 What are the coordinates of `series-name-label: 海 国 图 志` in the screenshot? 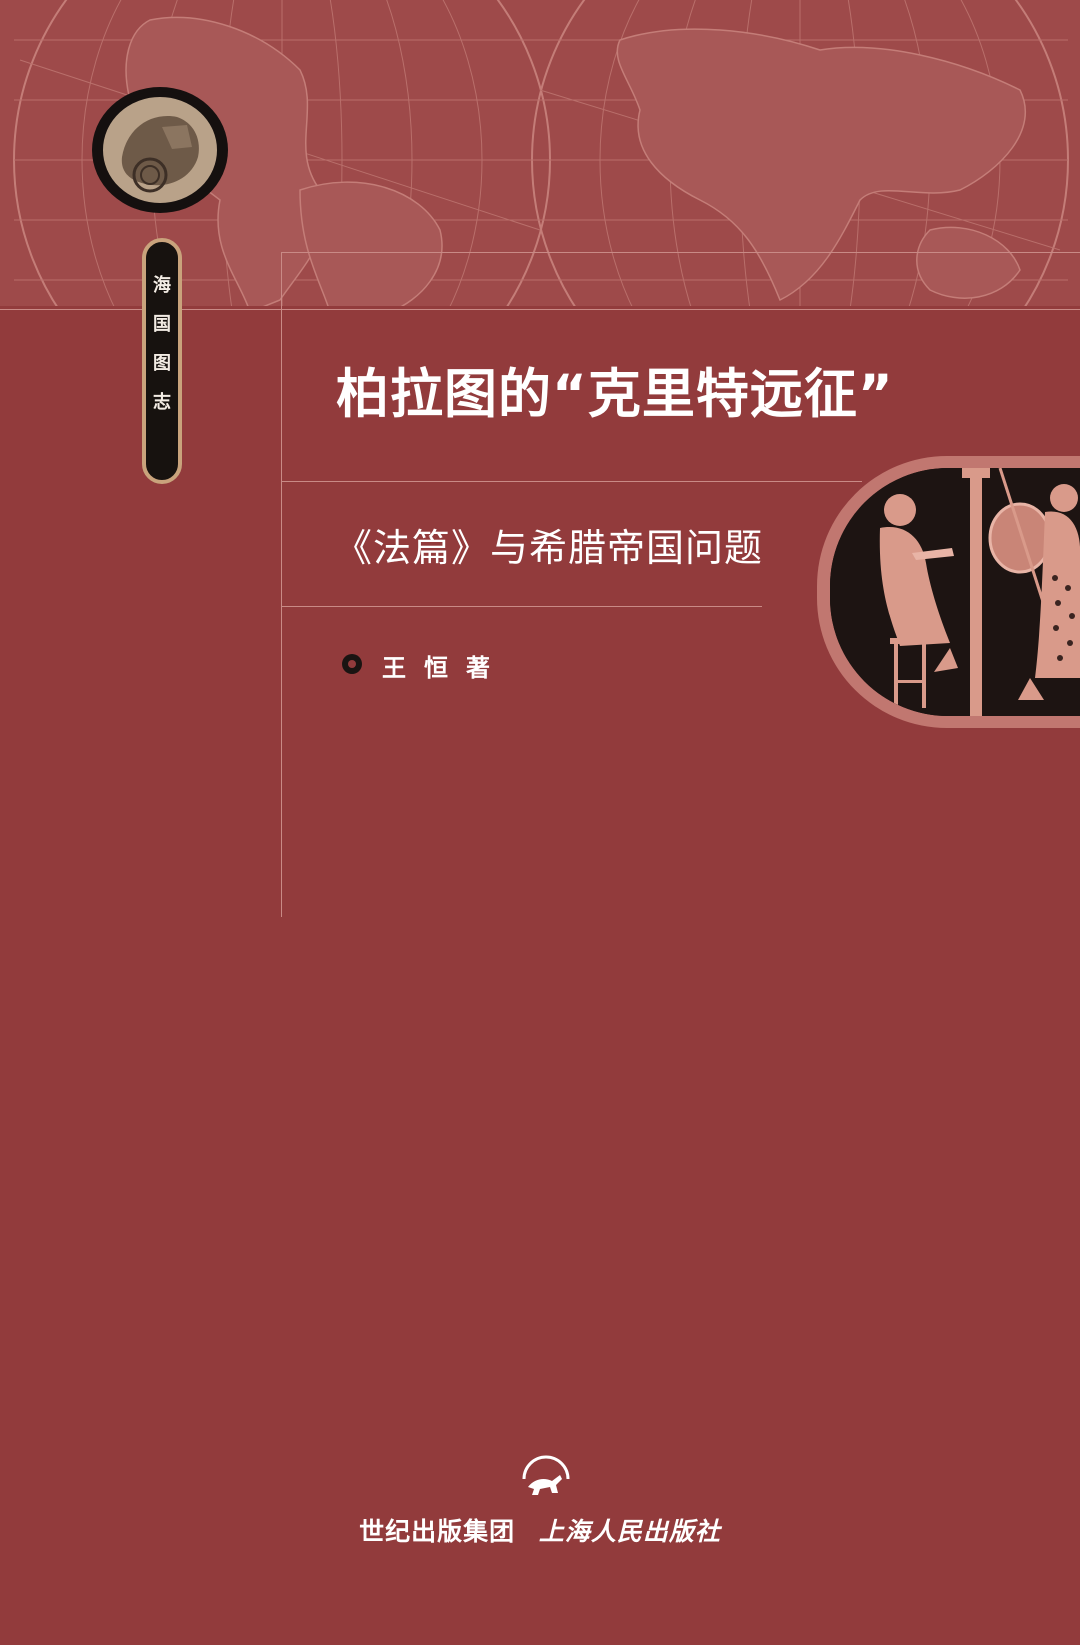 It's located at (162, 361).